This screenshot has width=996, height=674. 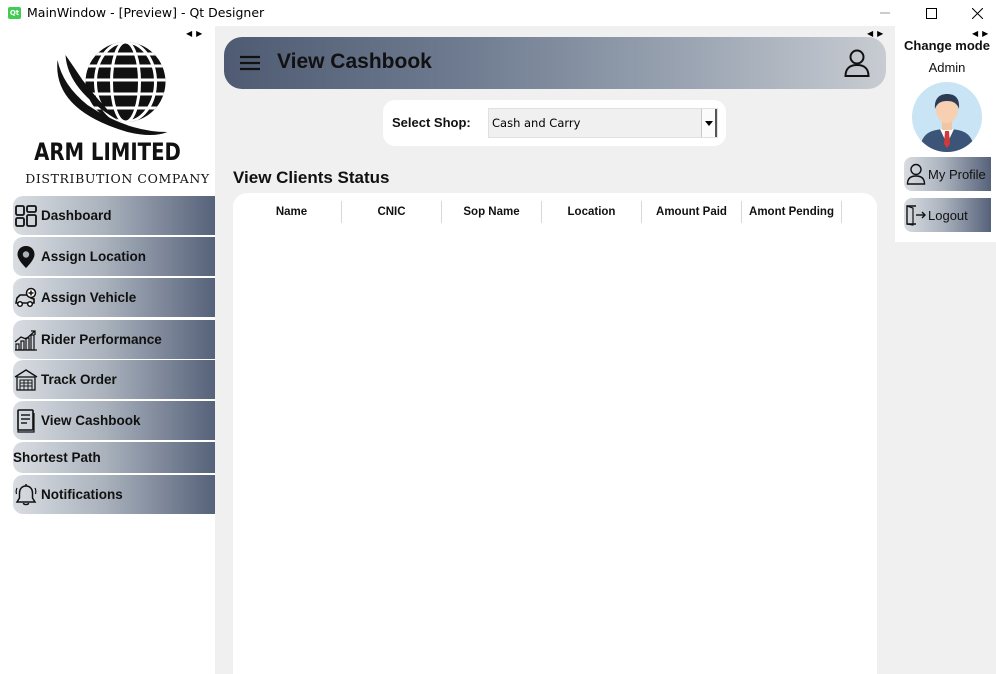 I want to click on company-name: ARM LIMITED, so click(x=107, y=152).